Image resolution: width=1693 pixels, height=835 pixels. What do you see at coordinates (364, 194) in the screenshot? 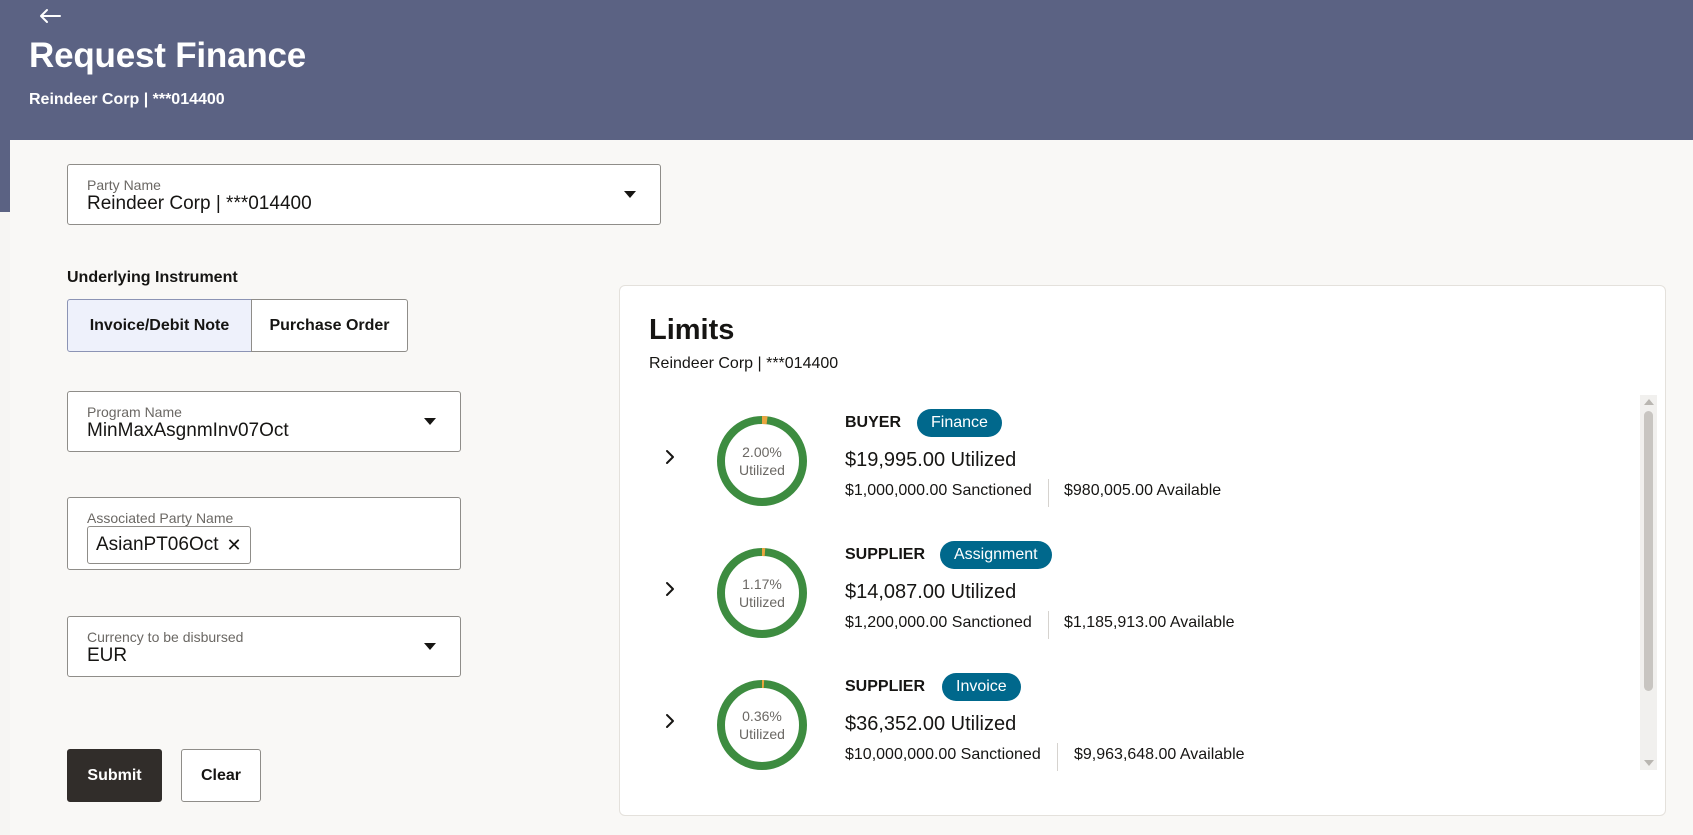
I see `party-name-select: Party Name Reindeer Corp | ***014400` at bounding box center [364, 194].